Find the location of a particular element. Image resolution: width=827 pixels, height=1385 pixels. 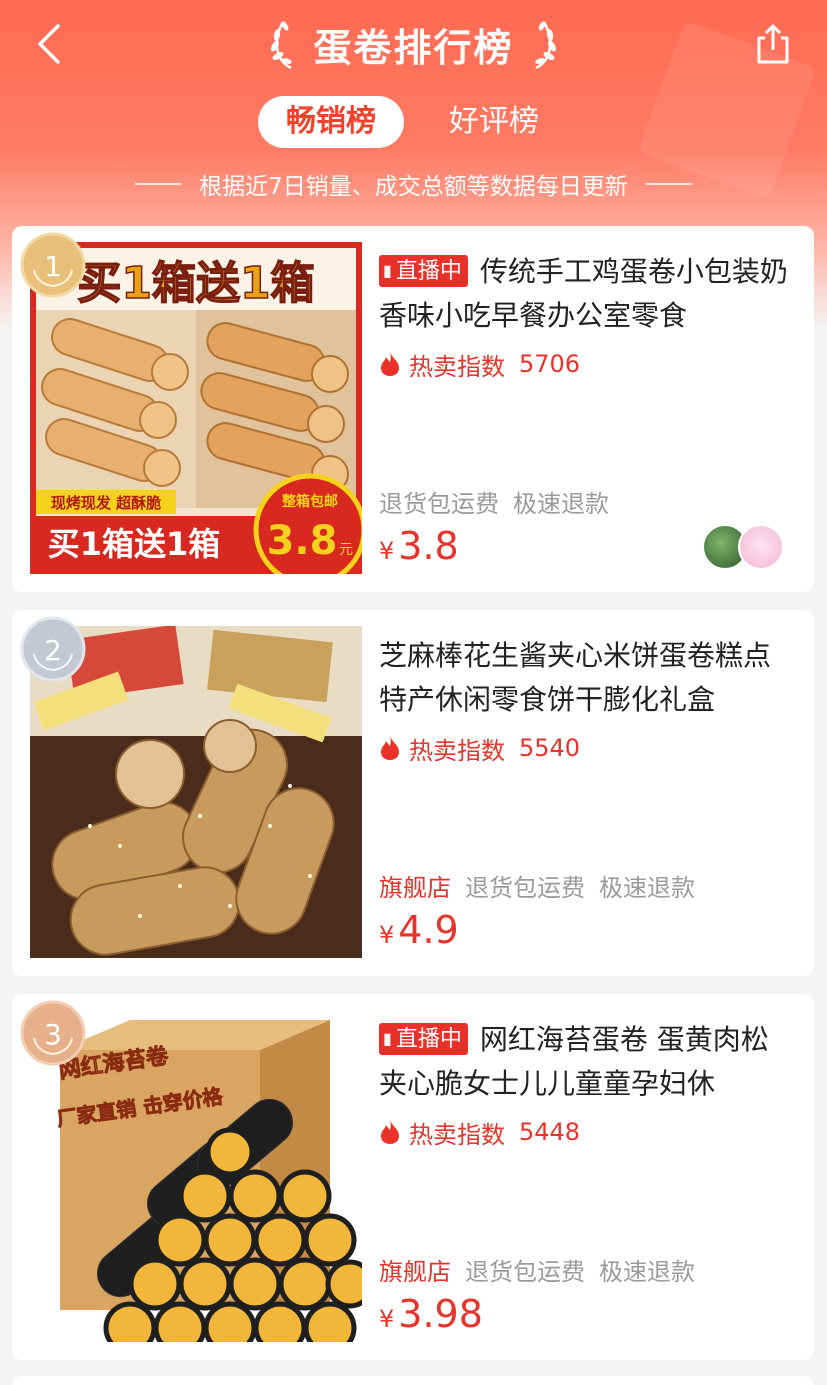

image-price-label: 整箱包邮 is located at coordinates (309, 501).